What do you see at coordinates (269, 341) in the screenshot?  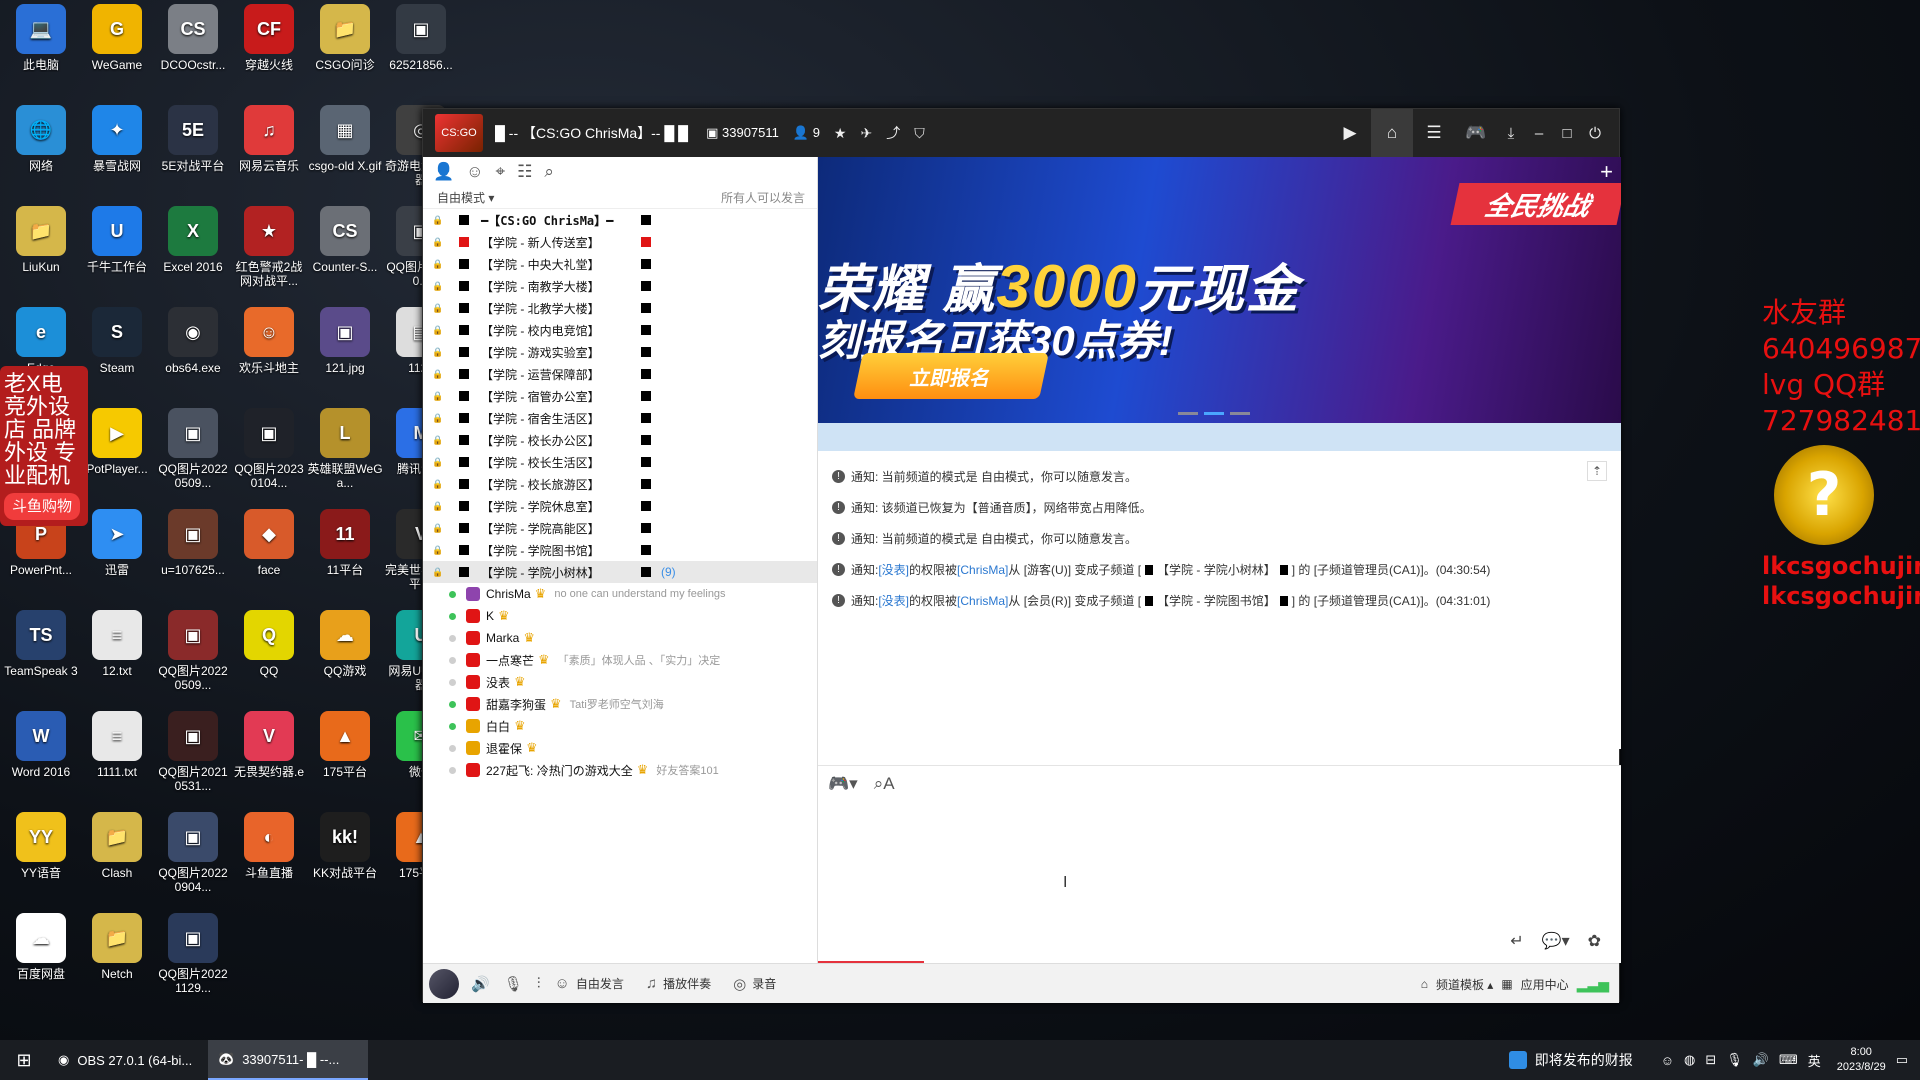 I see `desktop-icon: ☺ 欢乐斗地主` at bounding box center [269, 341].